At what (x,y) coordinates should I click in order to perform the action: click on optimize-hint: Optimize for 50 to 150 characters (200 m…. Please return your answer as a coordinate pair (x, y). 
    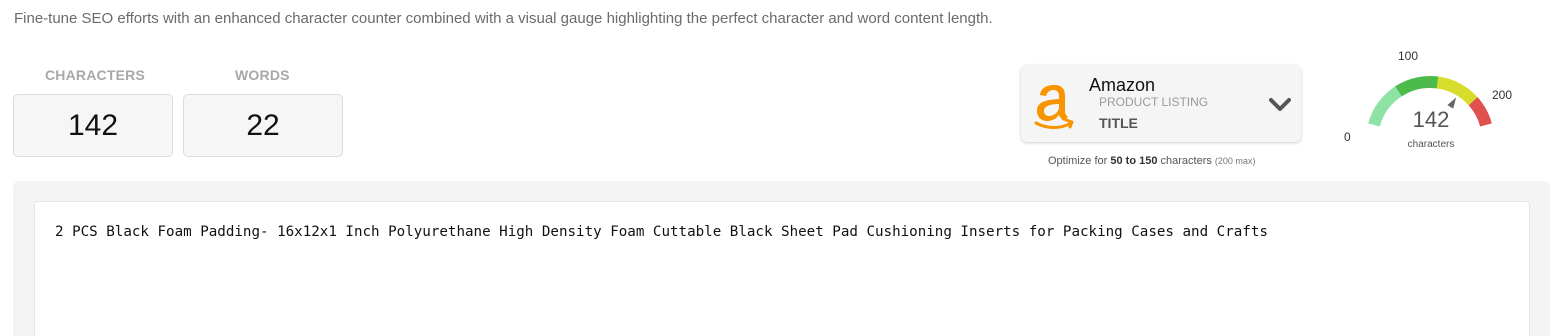
    Looking at the image, I should click on (1151, 161).